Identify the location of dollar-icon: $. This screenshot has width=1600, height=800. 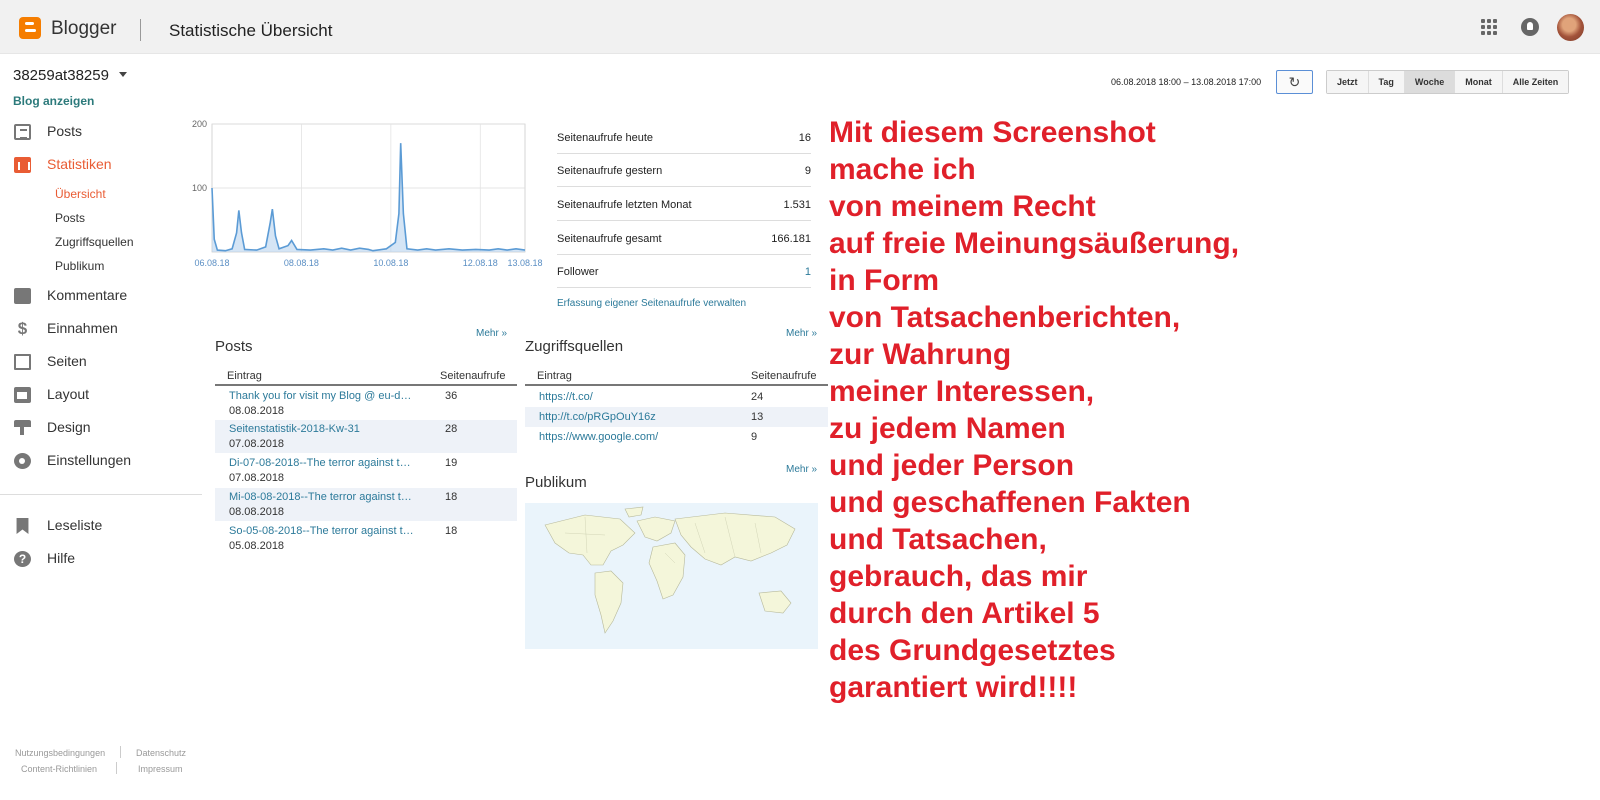
(22, 328).